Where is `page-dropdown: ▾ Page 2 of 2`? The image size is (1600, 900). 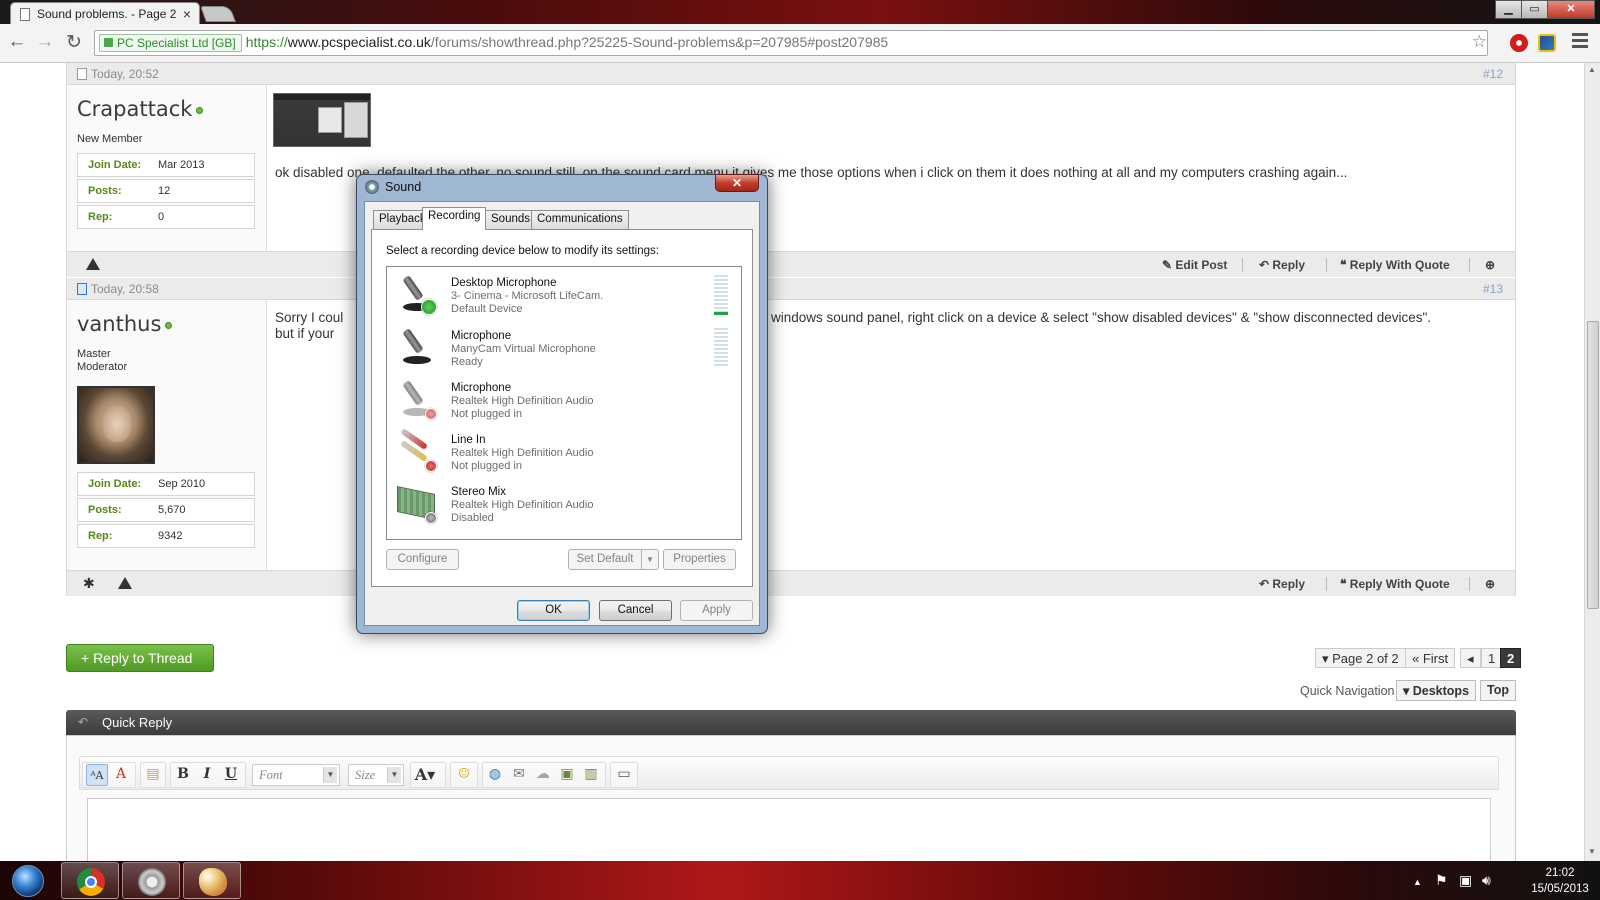
page-dropdown: ▾ Page 2 of 2 is located at coordinates (1360, 658).